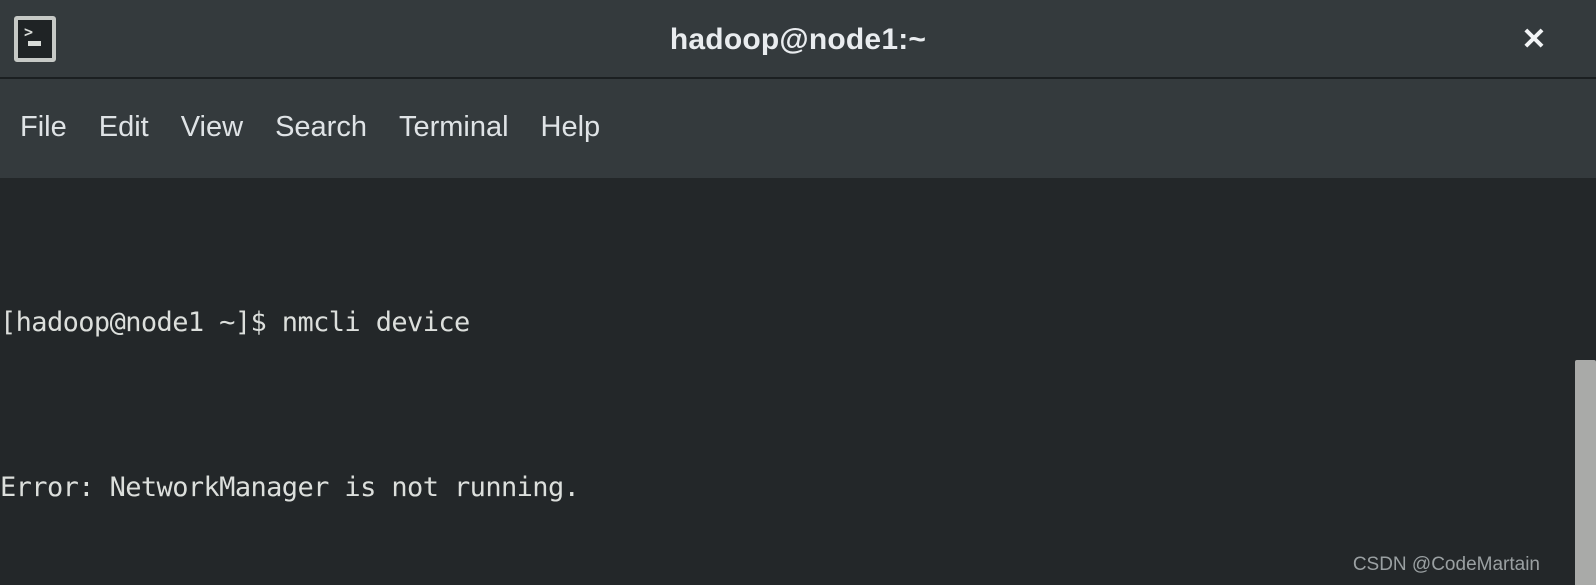 This screenshot has width=1596, height=585. I want to click on watermark-label: CSDN @CodeMartain, so click(1446, 564).